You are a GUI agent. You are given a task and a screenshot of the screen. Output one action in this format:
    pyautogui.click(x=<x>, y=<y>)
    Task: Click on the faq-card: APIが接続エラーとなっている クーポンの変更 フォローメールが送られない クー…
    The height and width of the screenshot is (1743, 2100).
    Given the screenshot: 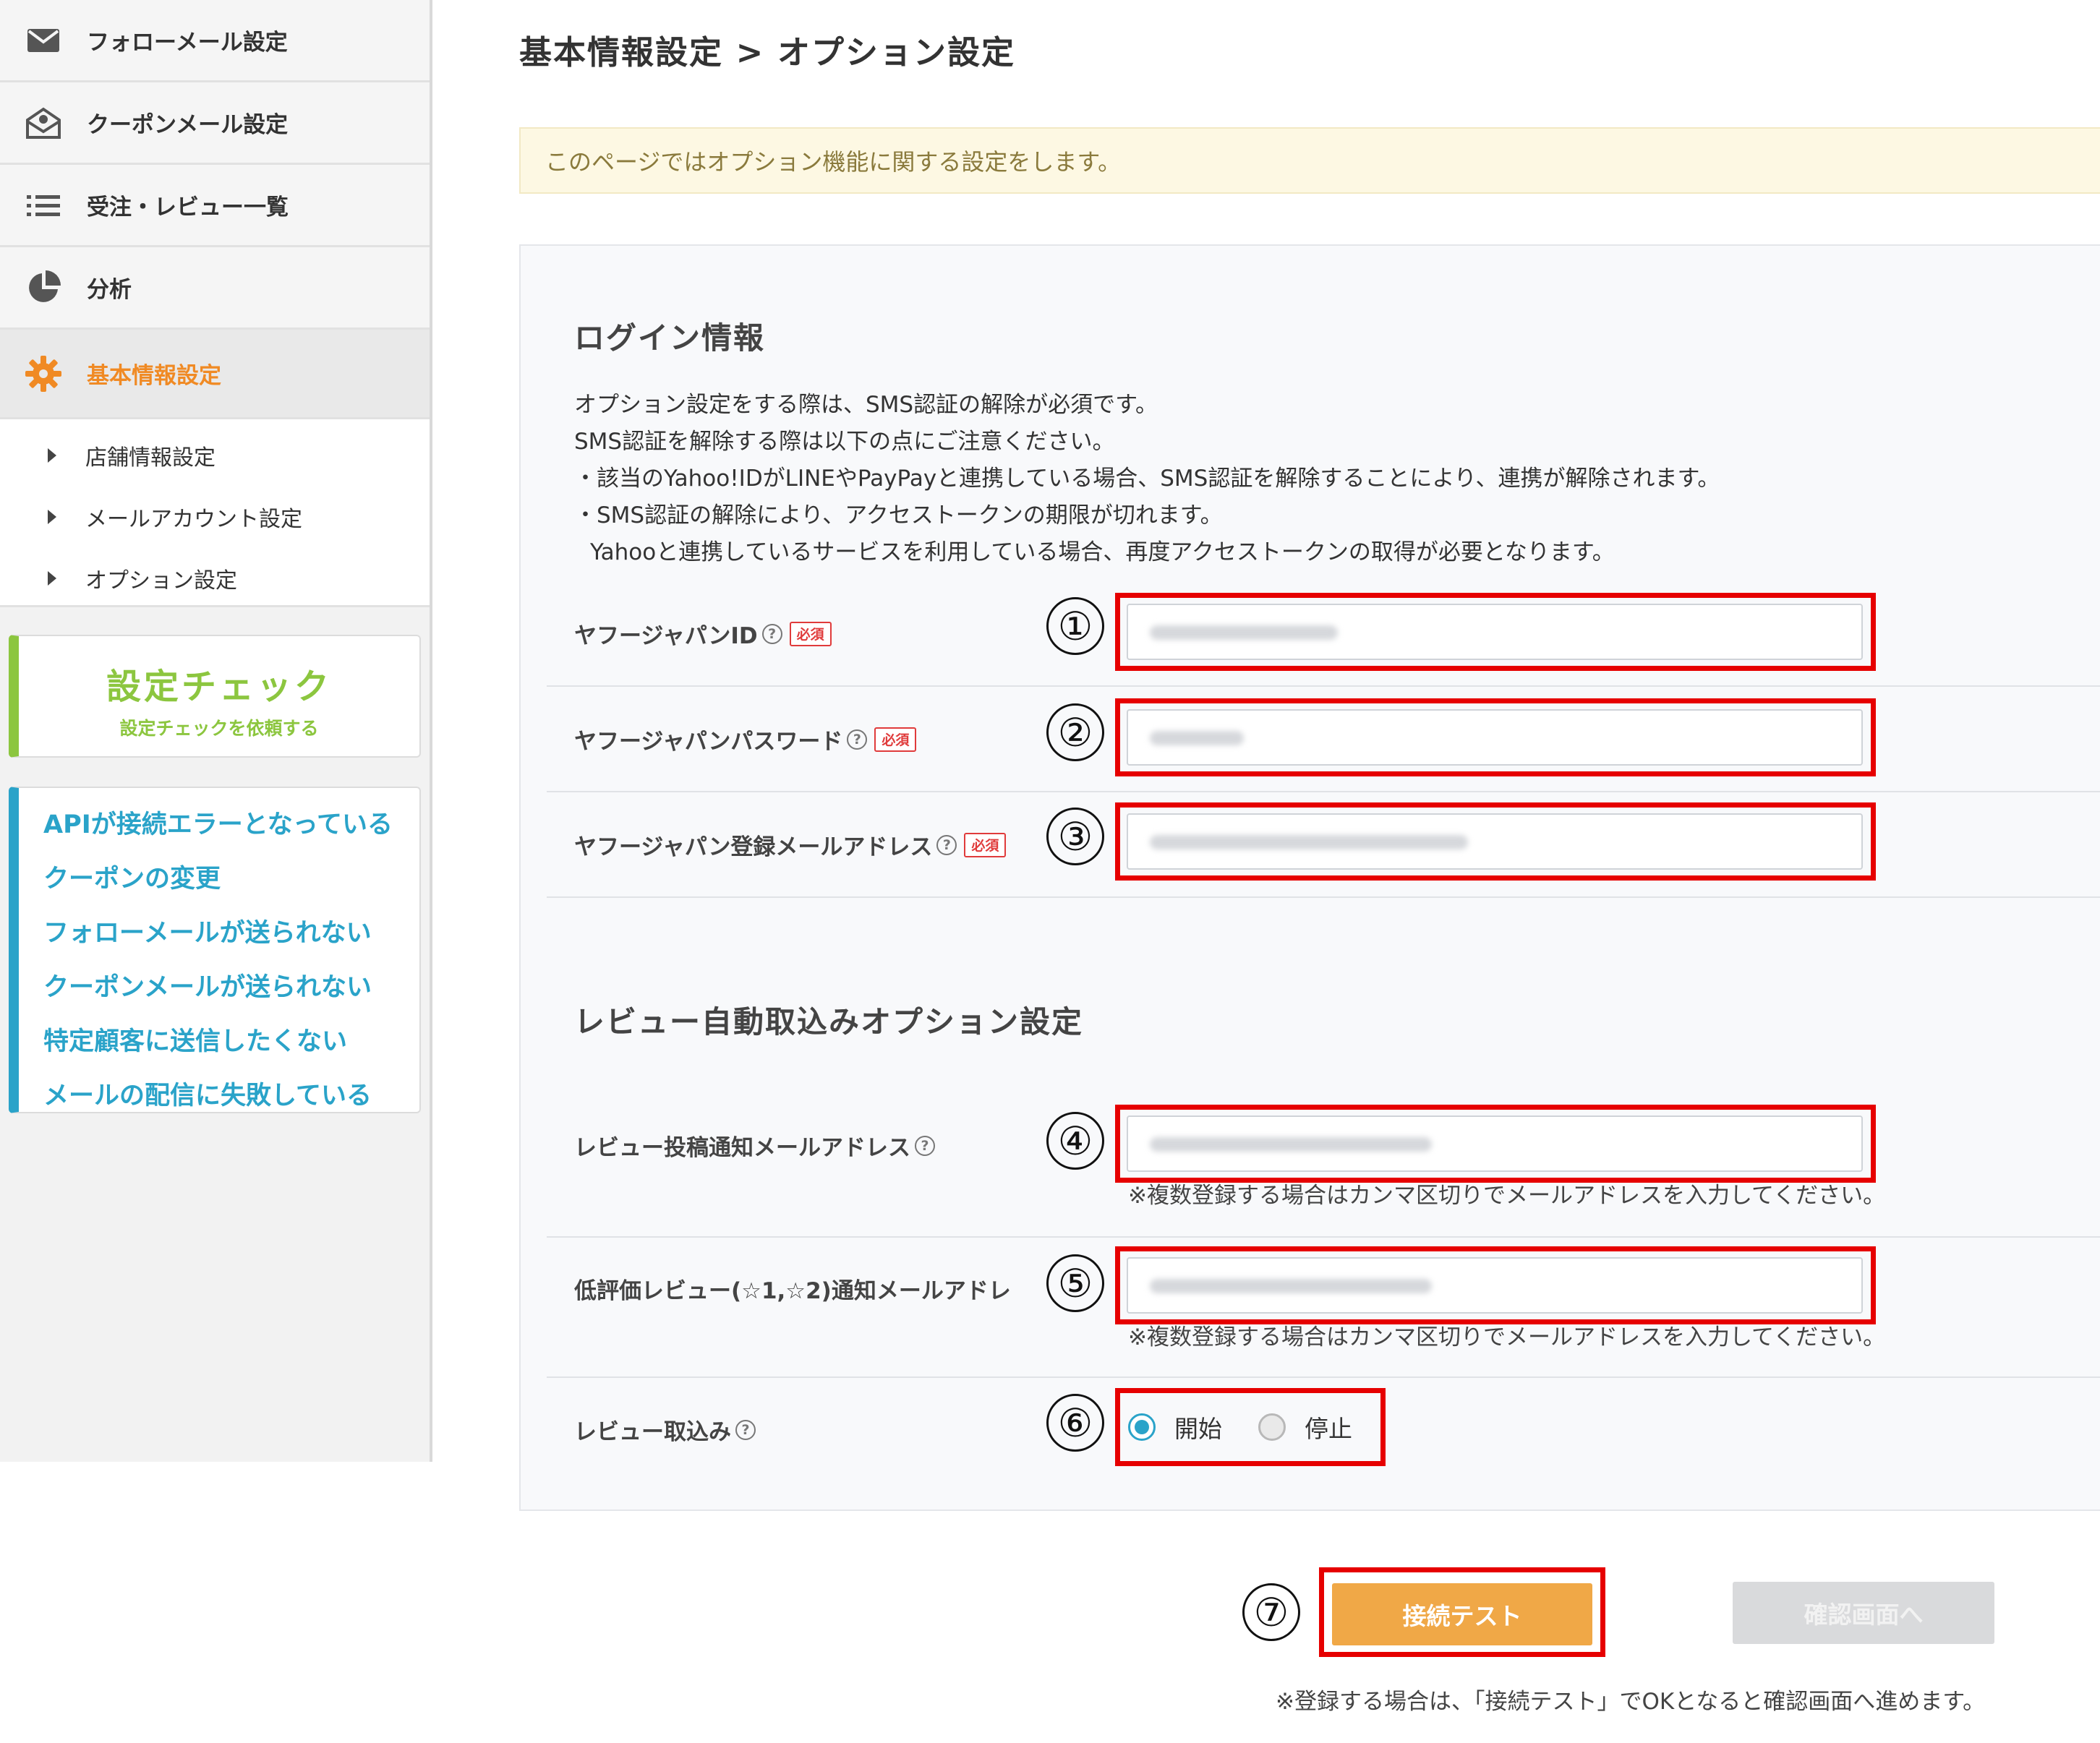 What is the action you would take?
    pyautogui.click(x=215, y=950)
    